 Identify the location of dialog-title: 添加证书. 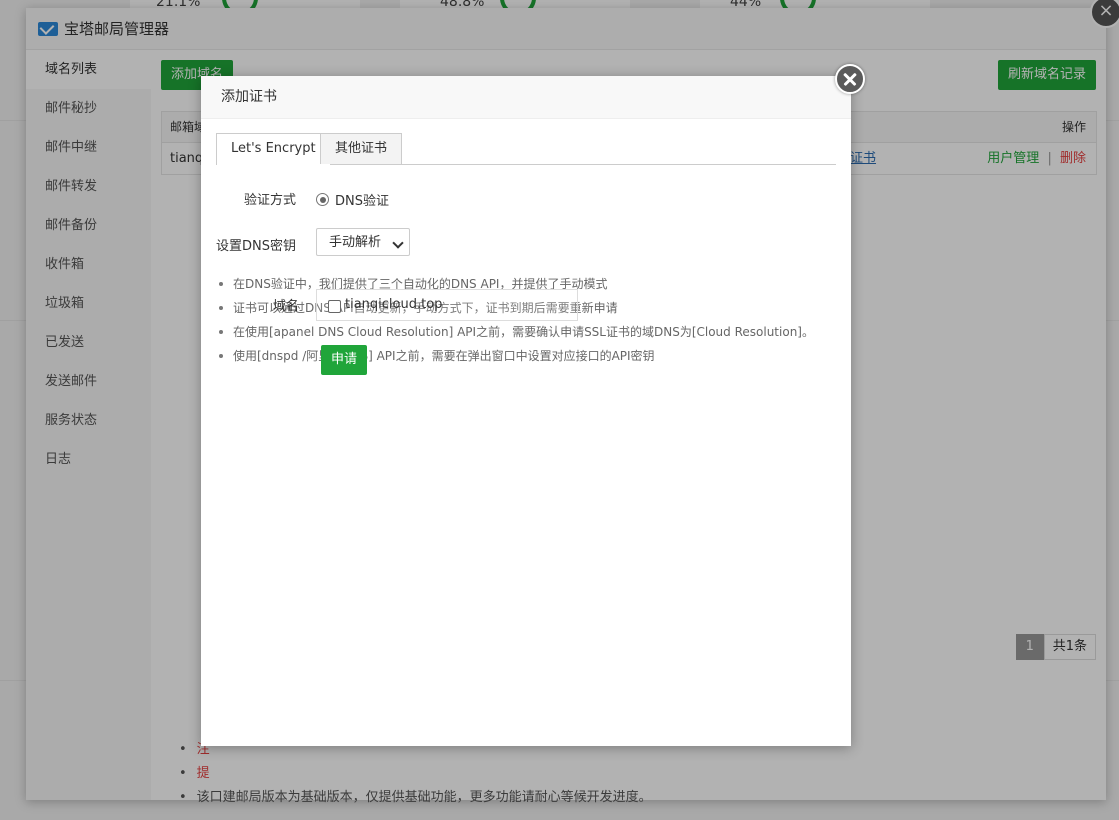
(526, 97).